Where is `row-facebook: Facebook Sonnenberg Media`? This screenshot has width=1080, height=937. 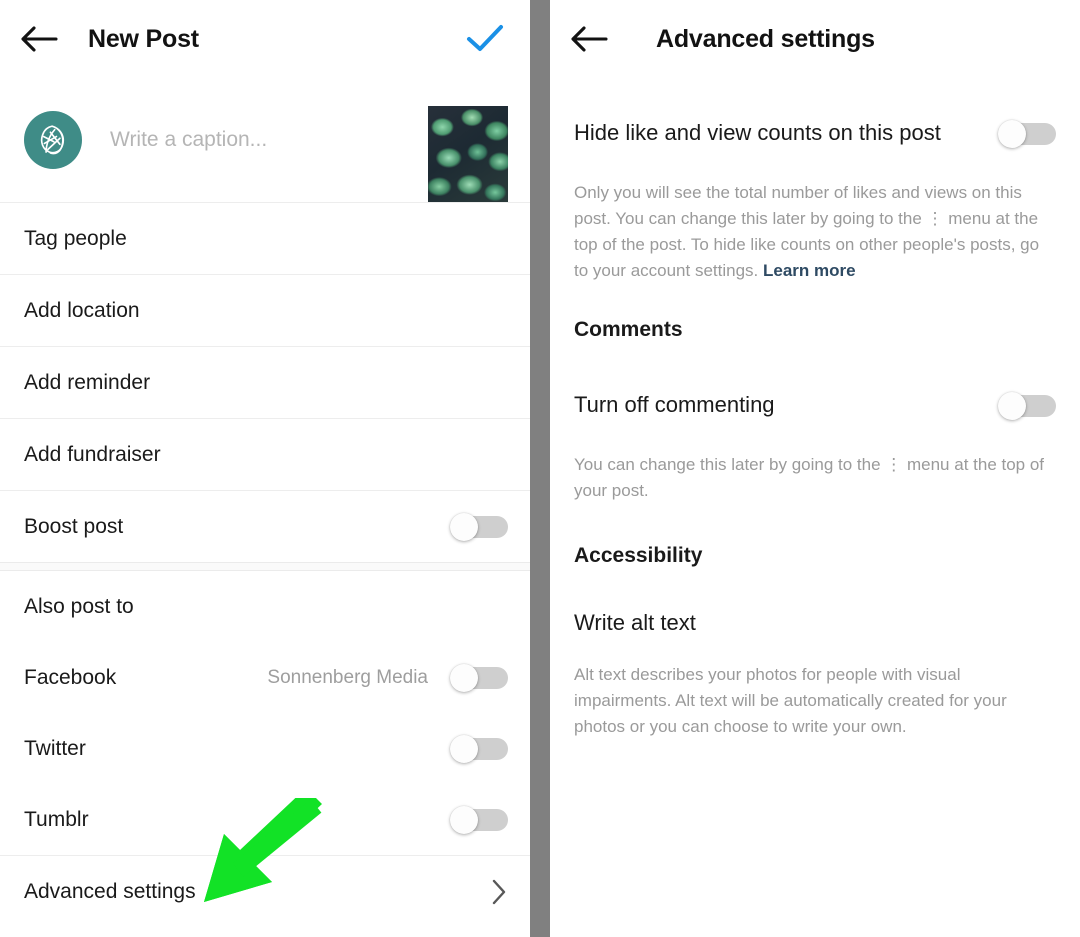 row-facebook: Facebook Sonnenberg Media is located at coordinates (265, 677).